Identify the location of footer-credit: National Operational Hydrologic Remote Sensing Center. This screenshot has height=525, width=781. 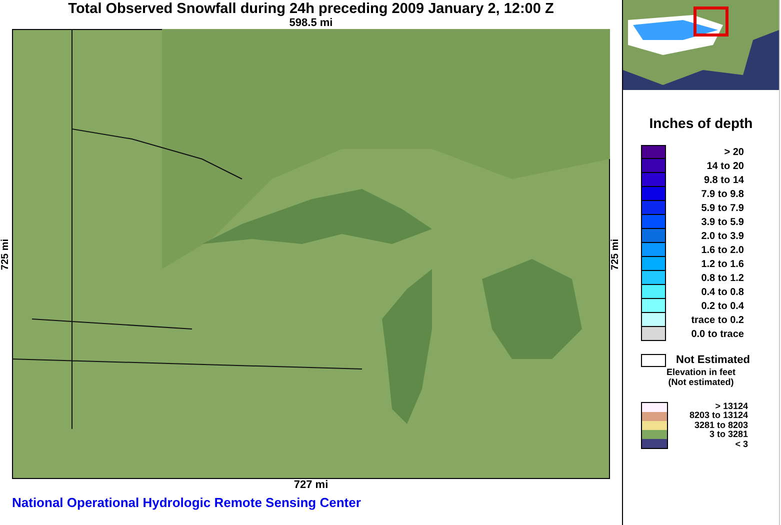
(186, 502).